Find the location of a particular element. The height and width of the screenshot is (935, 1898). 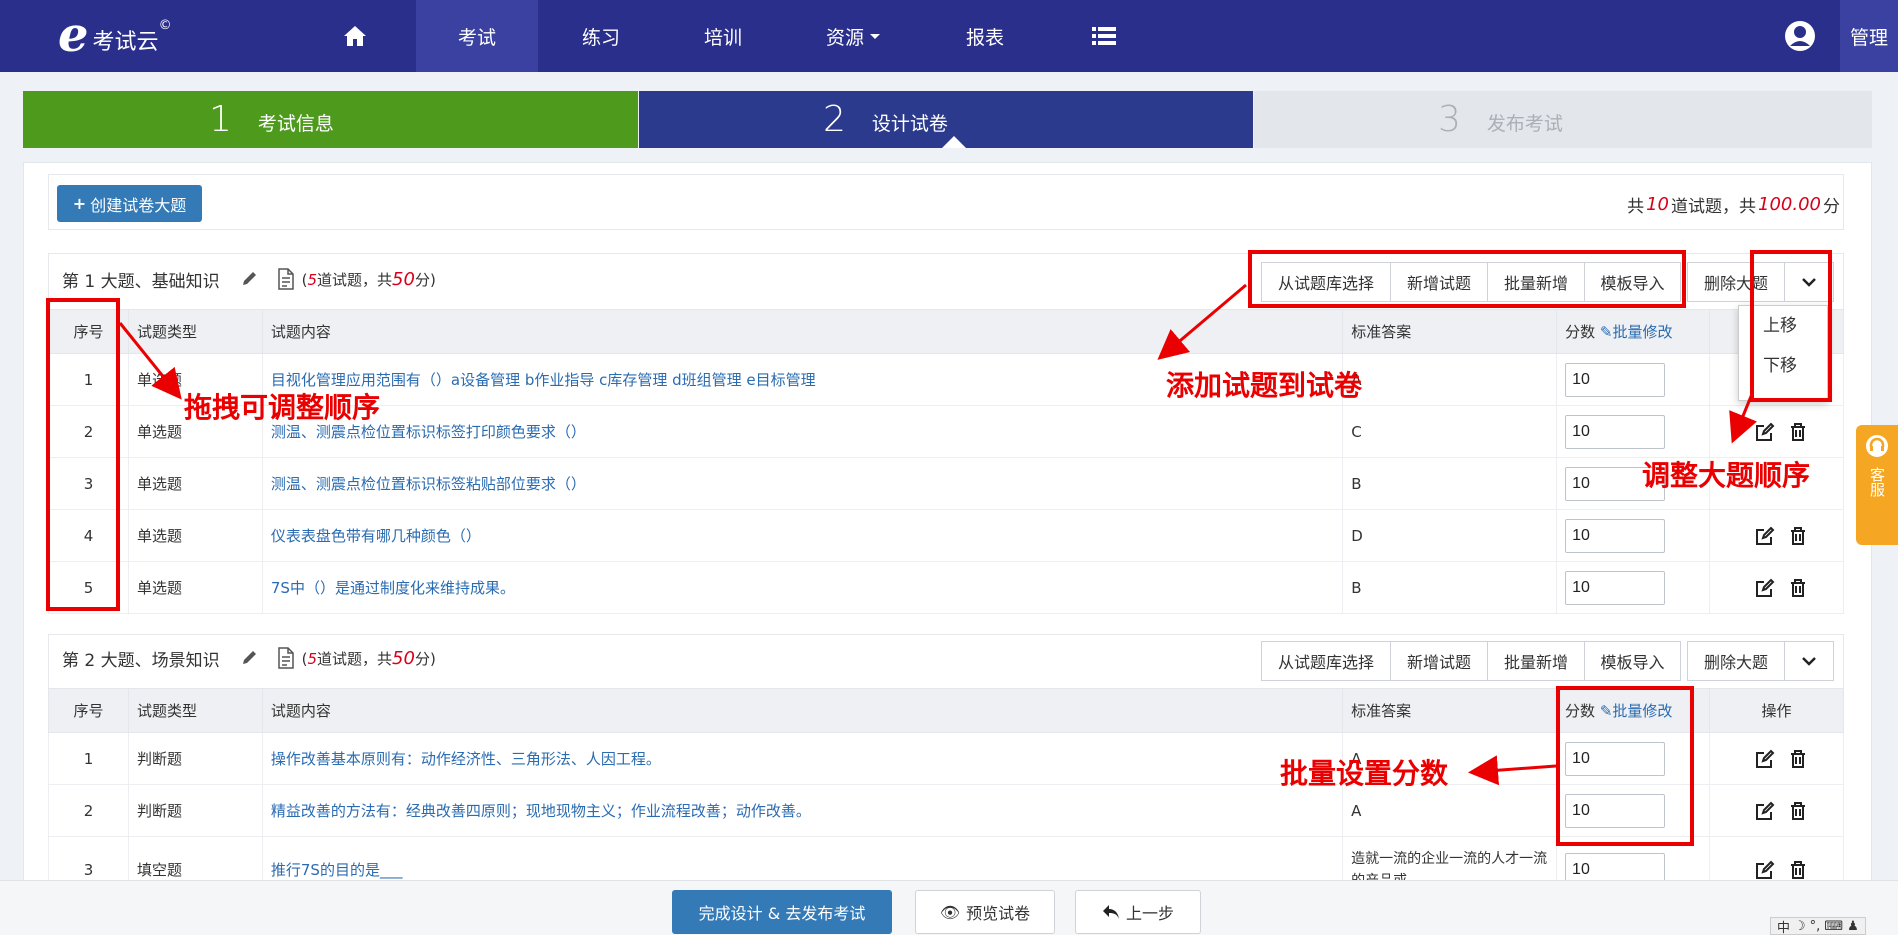

punct-icon: °, is located at coordinates (1815, 926).